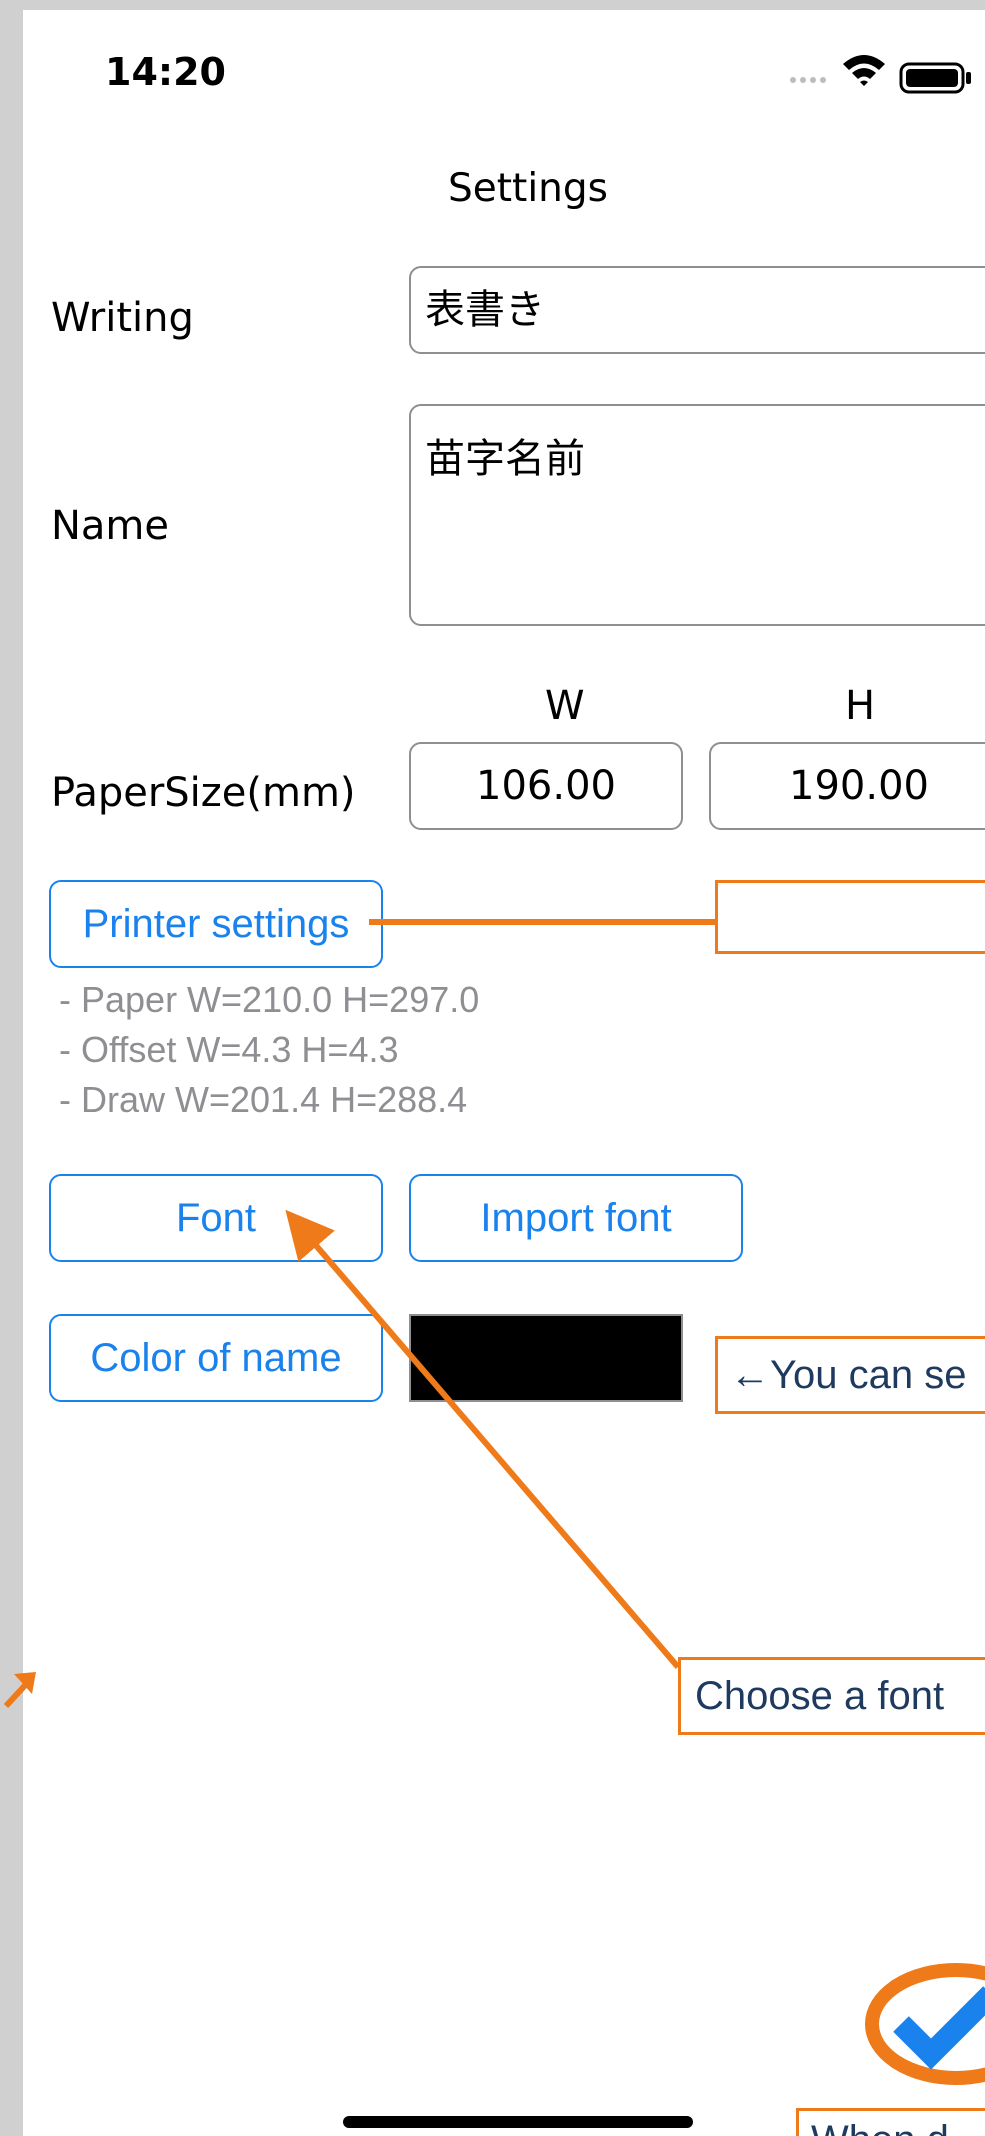  Describe the element at coordinates (165, 72) in the screenshot. I see `status-time: 14:20` at that location.